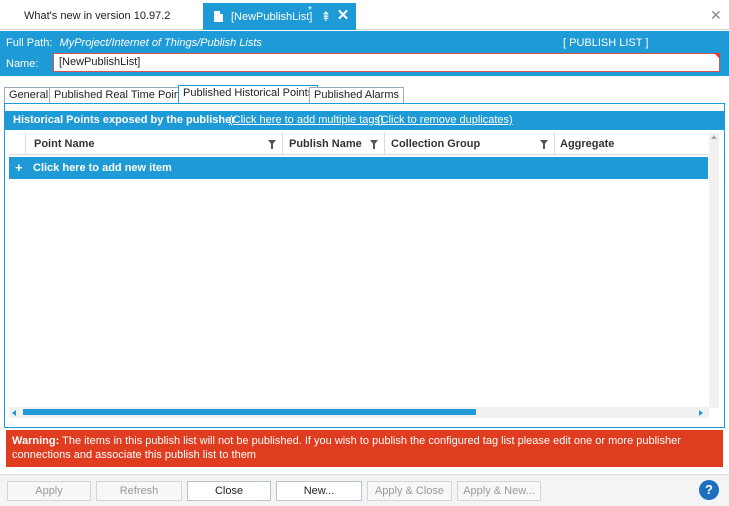 This screenshot has width=729, height=506. What do you see at coordinates (249, 412) in the screenshot?
I see `horizontal-scroll-thumb` at bounding box center [249, 412].